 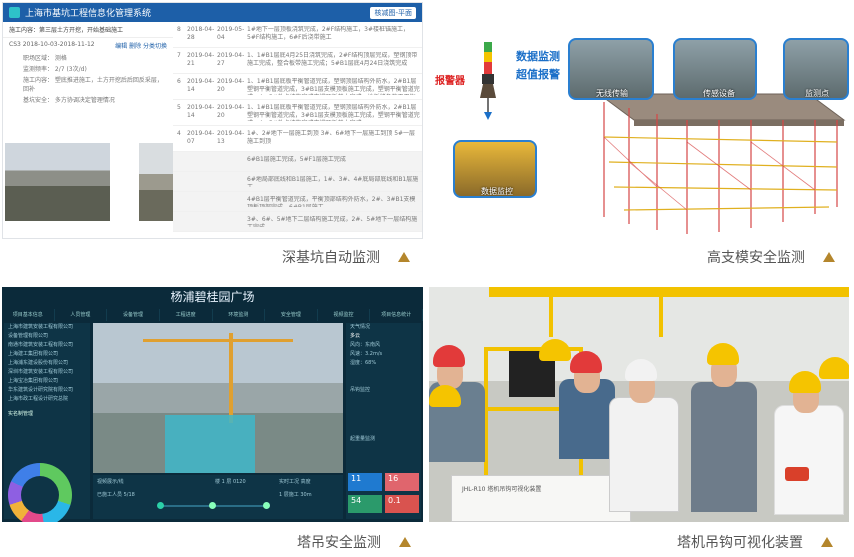 I want to click on sensor-device-photo: 传感设备, so click(x=715, y=69).